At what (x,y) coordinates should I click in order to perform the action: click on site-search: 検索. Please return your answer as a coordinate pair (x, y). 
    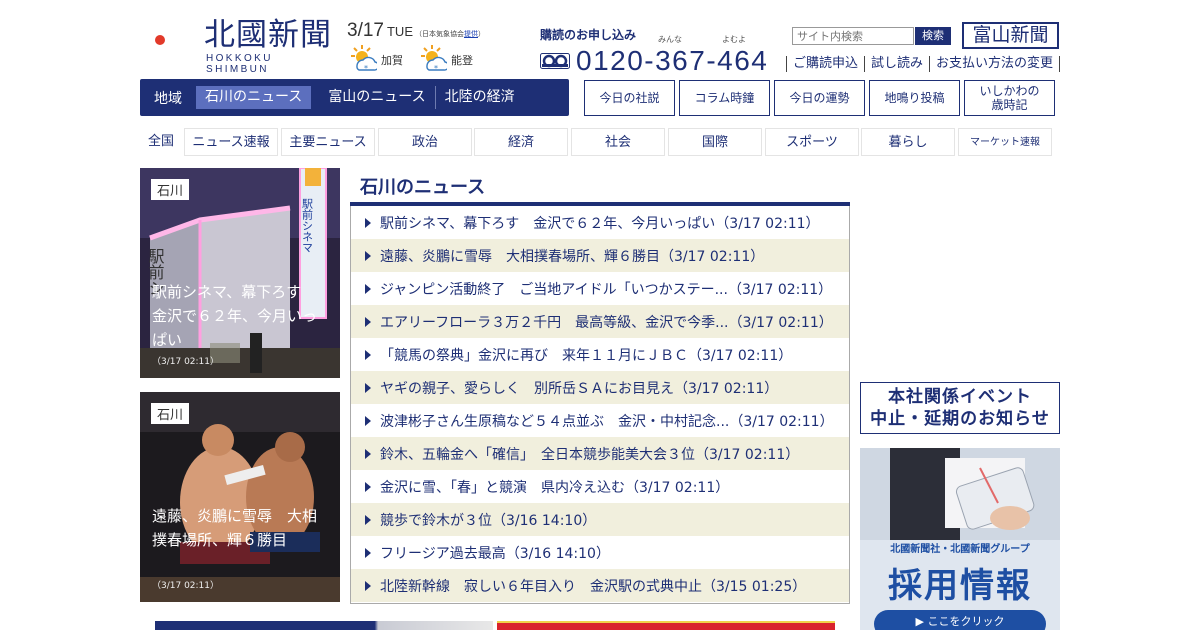
    Looking at the image, I should click on (871, 36).